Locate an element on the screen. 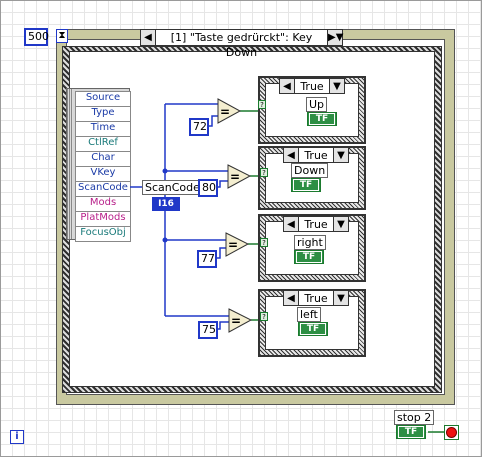 The image size is (482, 457). case-selector-right: ◀ True ▼ is located at coordinates (316, 224).